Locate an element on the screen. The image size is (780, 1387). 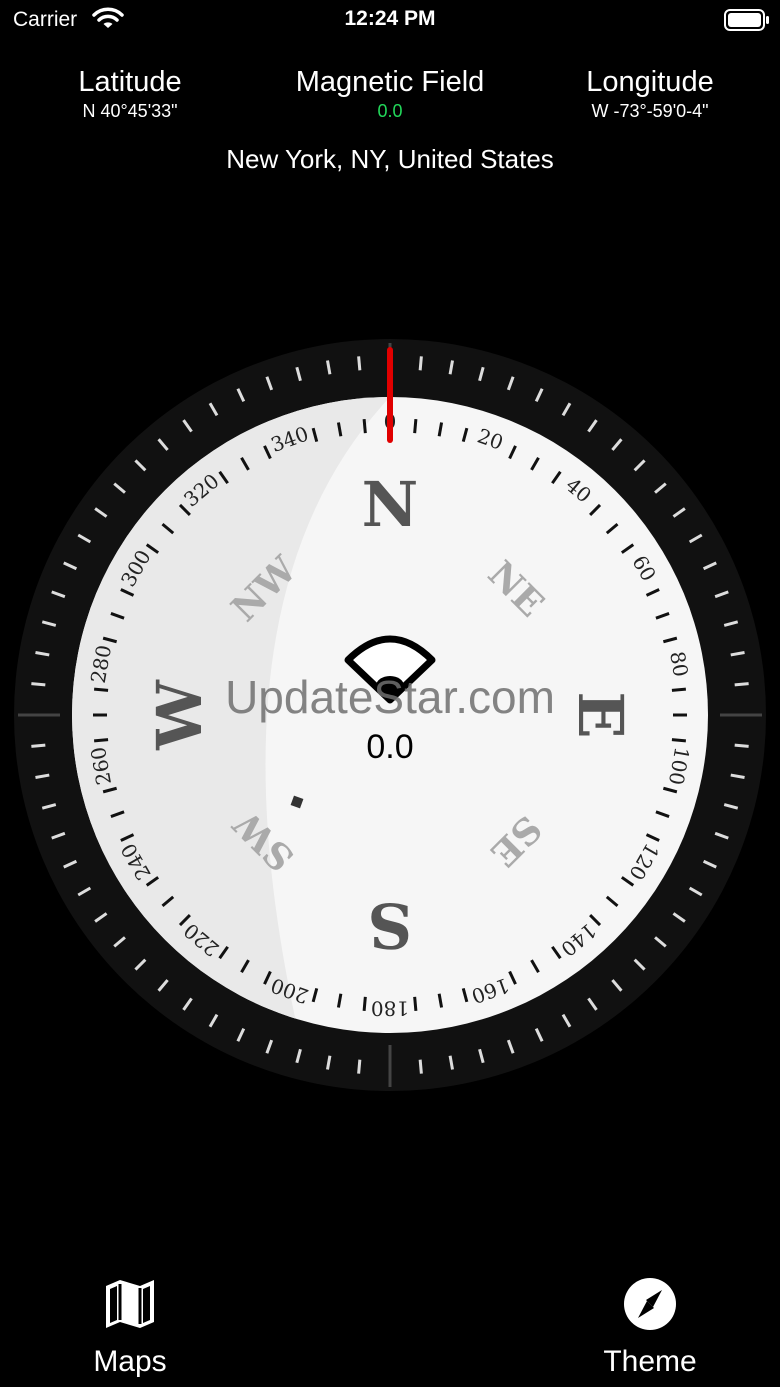
heading-value: 0.0 is located at coordinates (390, 747).